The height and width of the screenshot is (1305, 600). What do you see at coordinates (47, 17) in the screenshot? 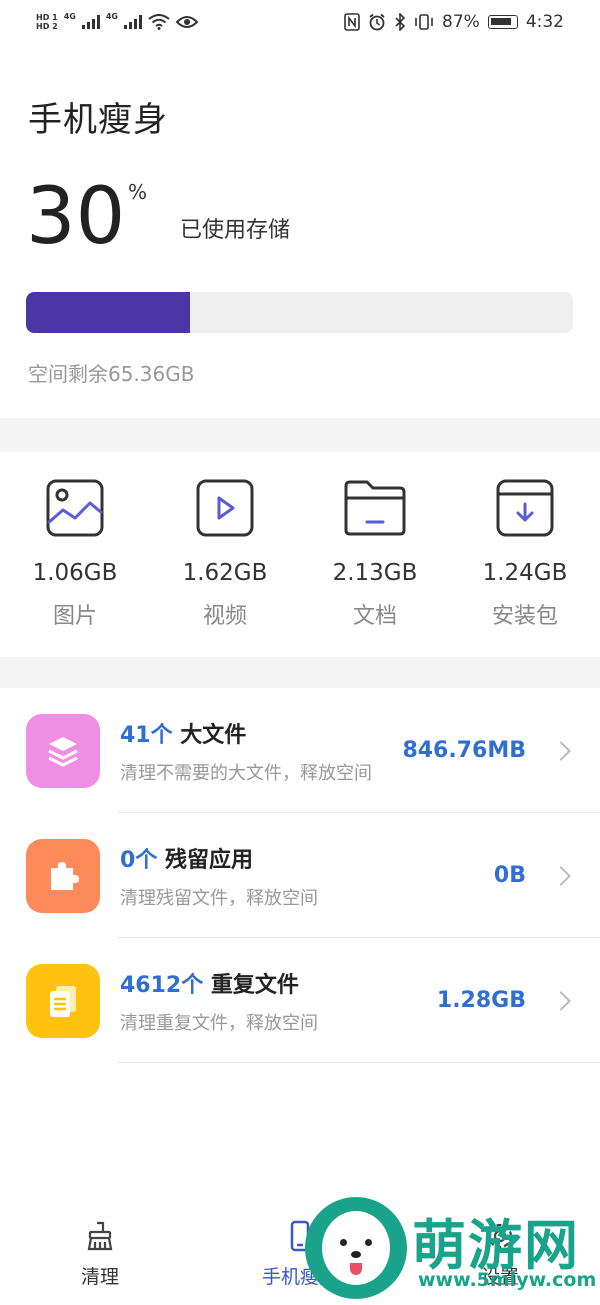
I see `sim1-badge: HD 1` at bounding box center [47, 17].